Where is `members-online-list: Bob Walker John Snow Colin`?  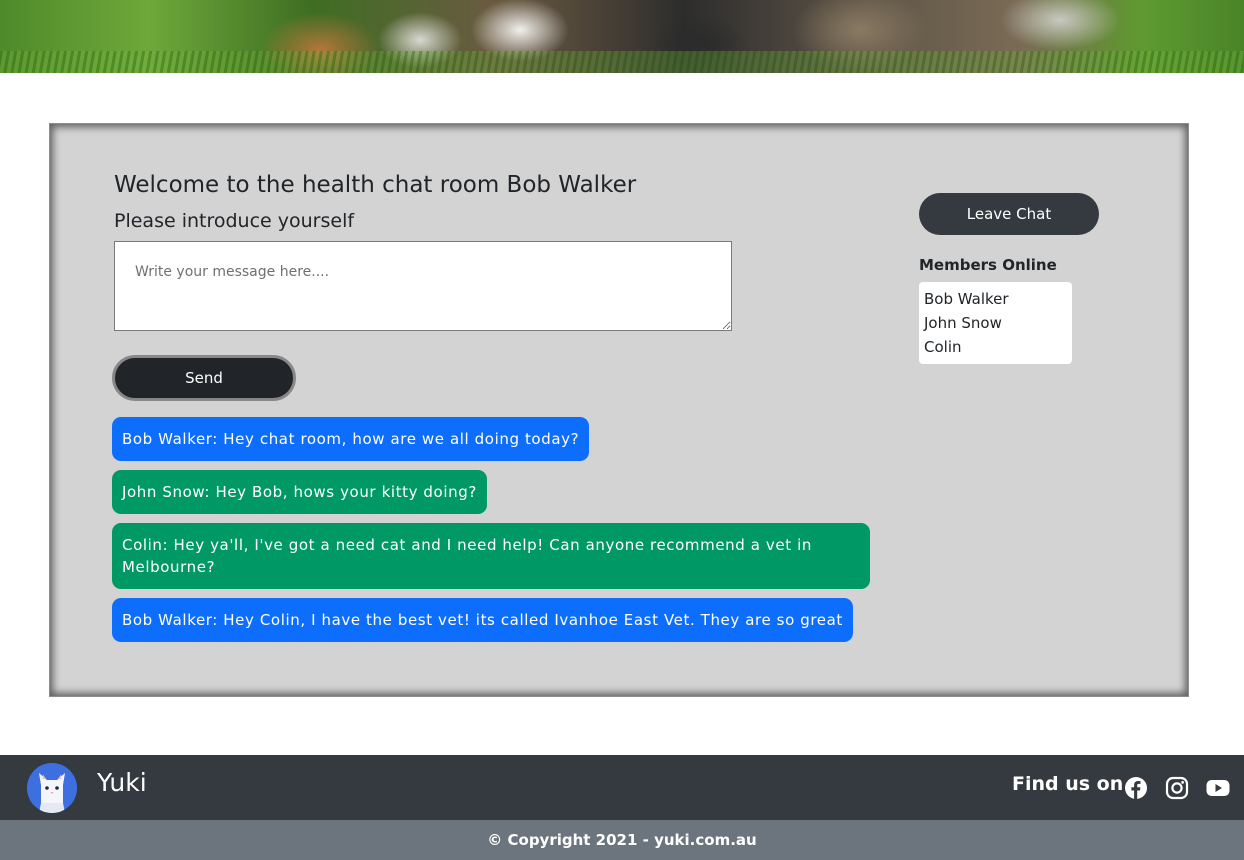 members-online-list: Bob Walker John Snow Colin is located at coordinates (995, 323).